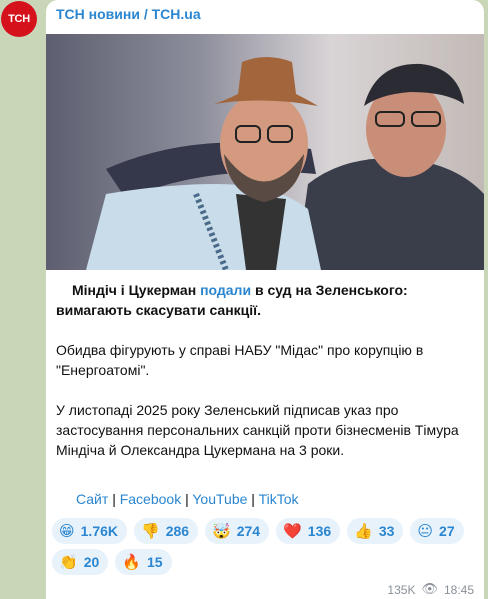 The image size is (488, 599). What do you see at coordinates (225, 290) in the screenshot?
I see `headline-link: подали` at bounding box center [225, 290].